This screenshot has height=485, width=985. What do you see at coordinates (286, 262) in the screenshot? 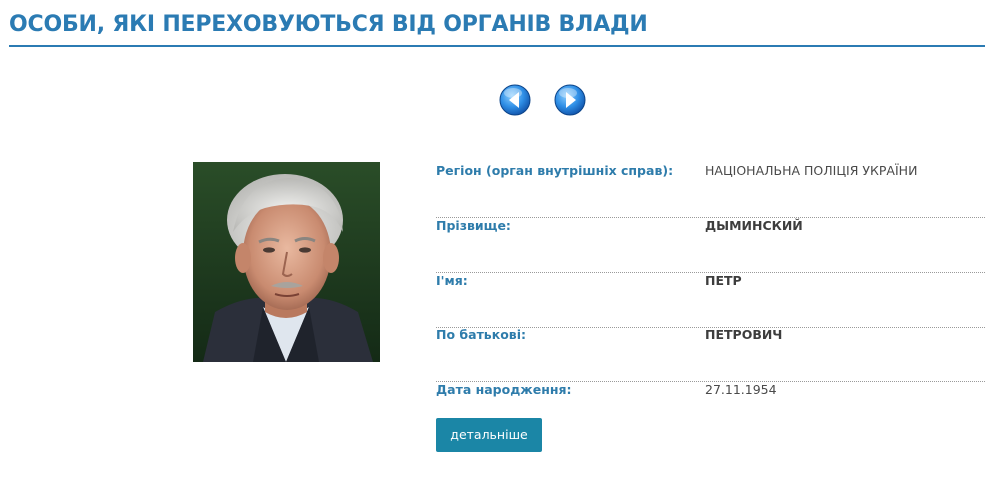
I see `person-photo` at bounding box center [286, 262].